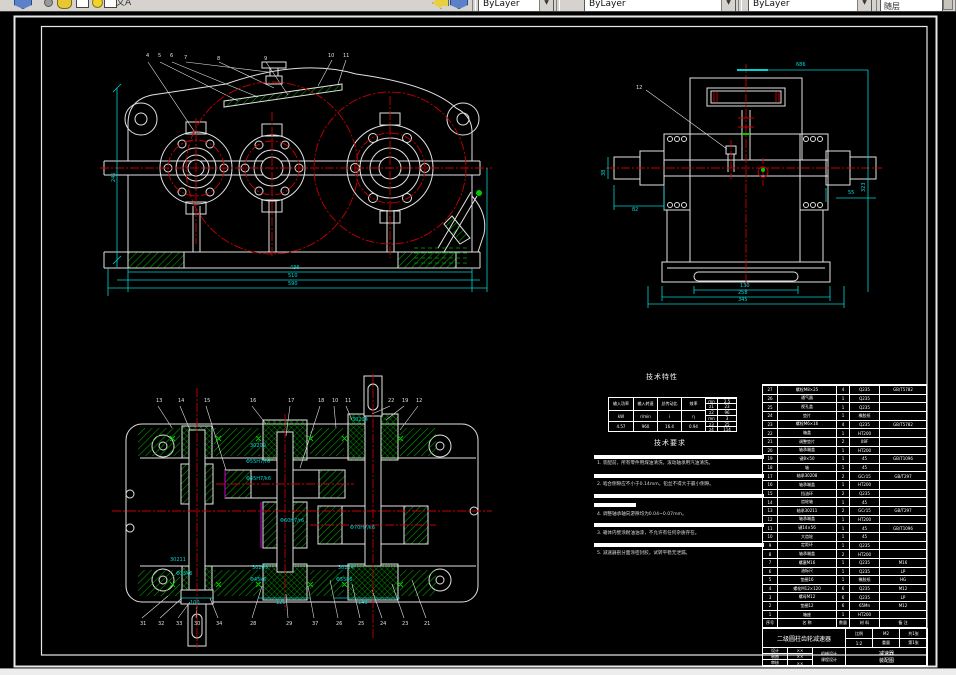 The height and width of the screenshot is (675, 956). What do you see at coordinates (770, 545) in the screenshot?
I see `bom-no: 9` at bounding box center [770, 545].